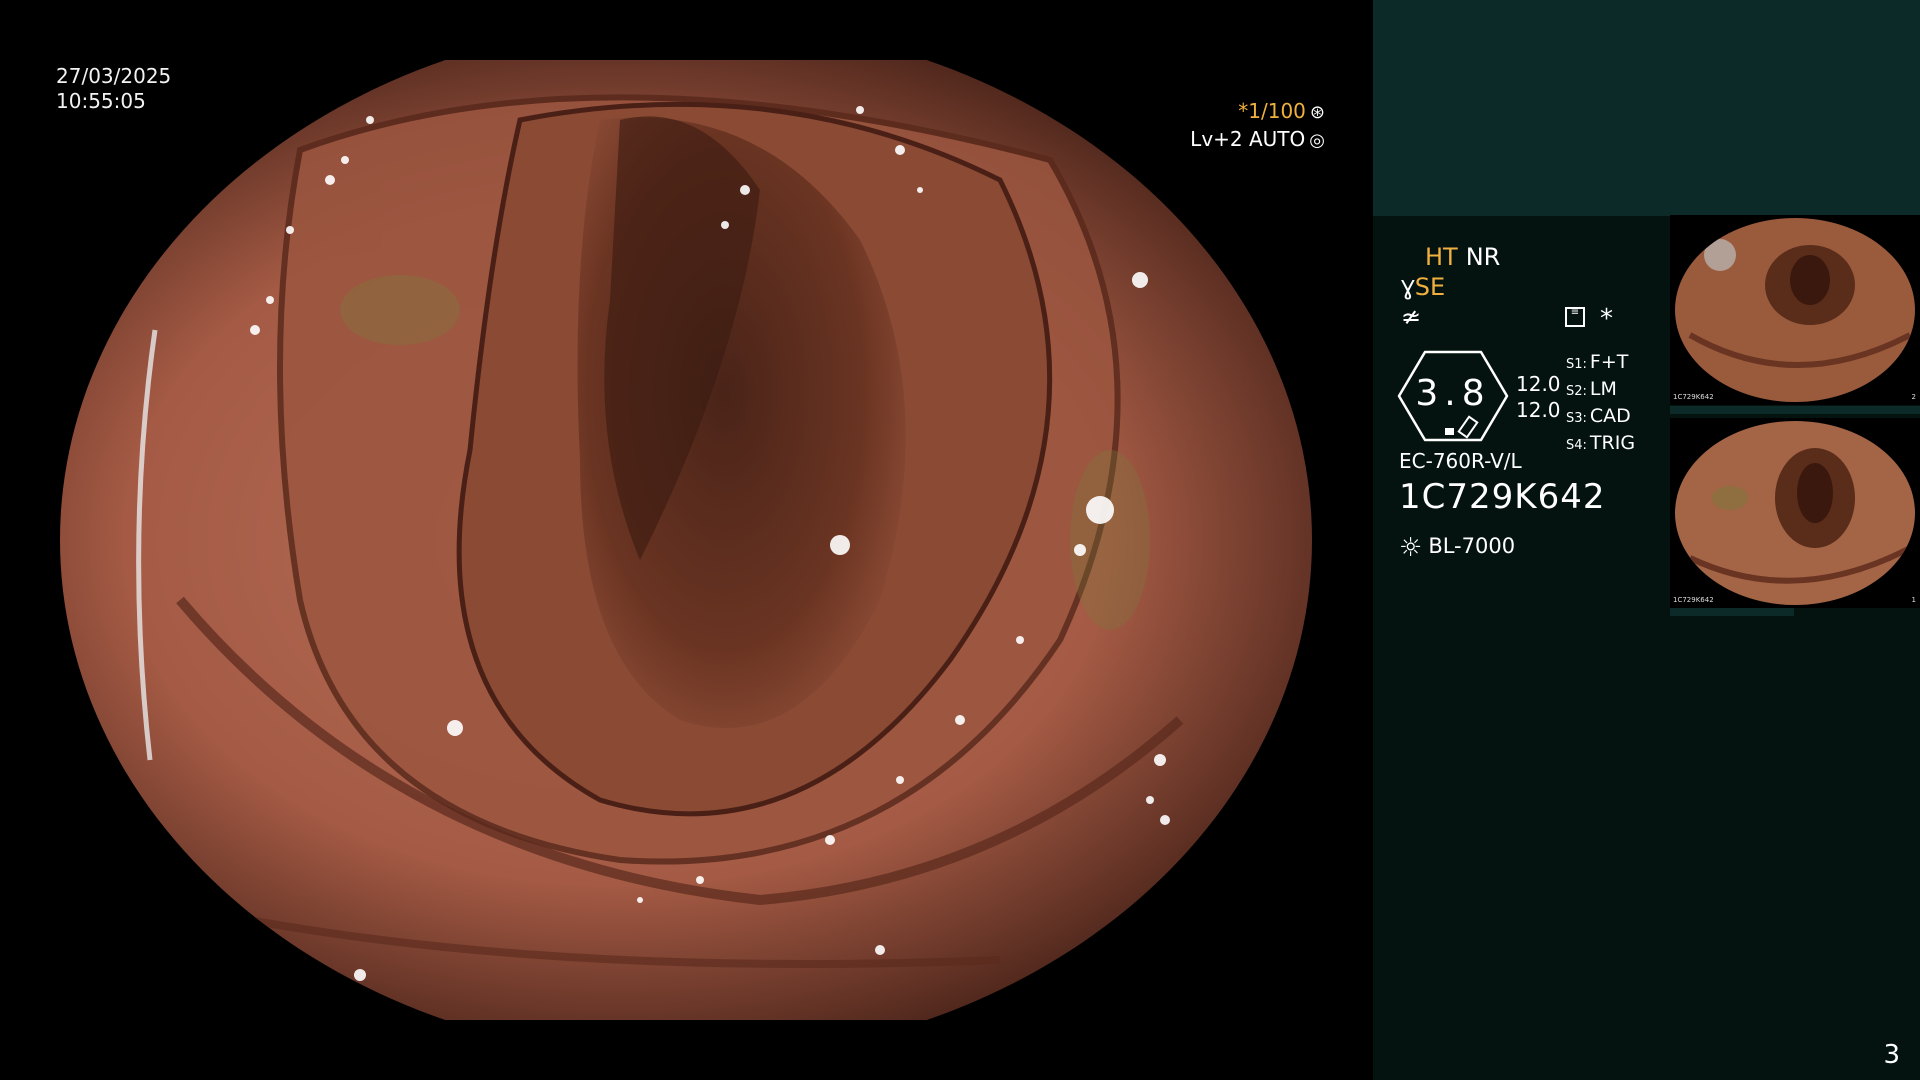 Image resolution: width=1920 pixels, height=1080 pixels. What do you see at coordinates (1317, 112) in the screenshot?
I see `shutter-icon: ⊛` at bounding box center [1317, 112].